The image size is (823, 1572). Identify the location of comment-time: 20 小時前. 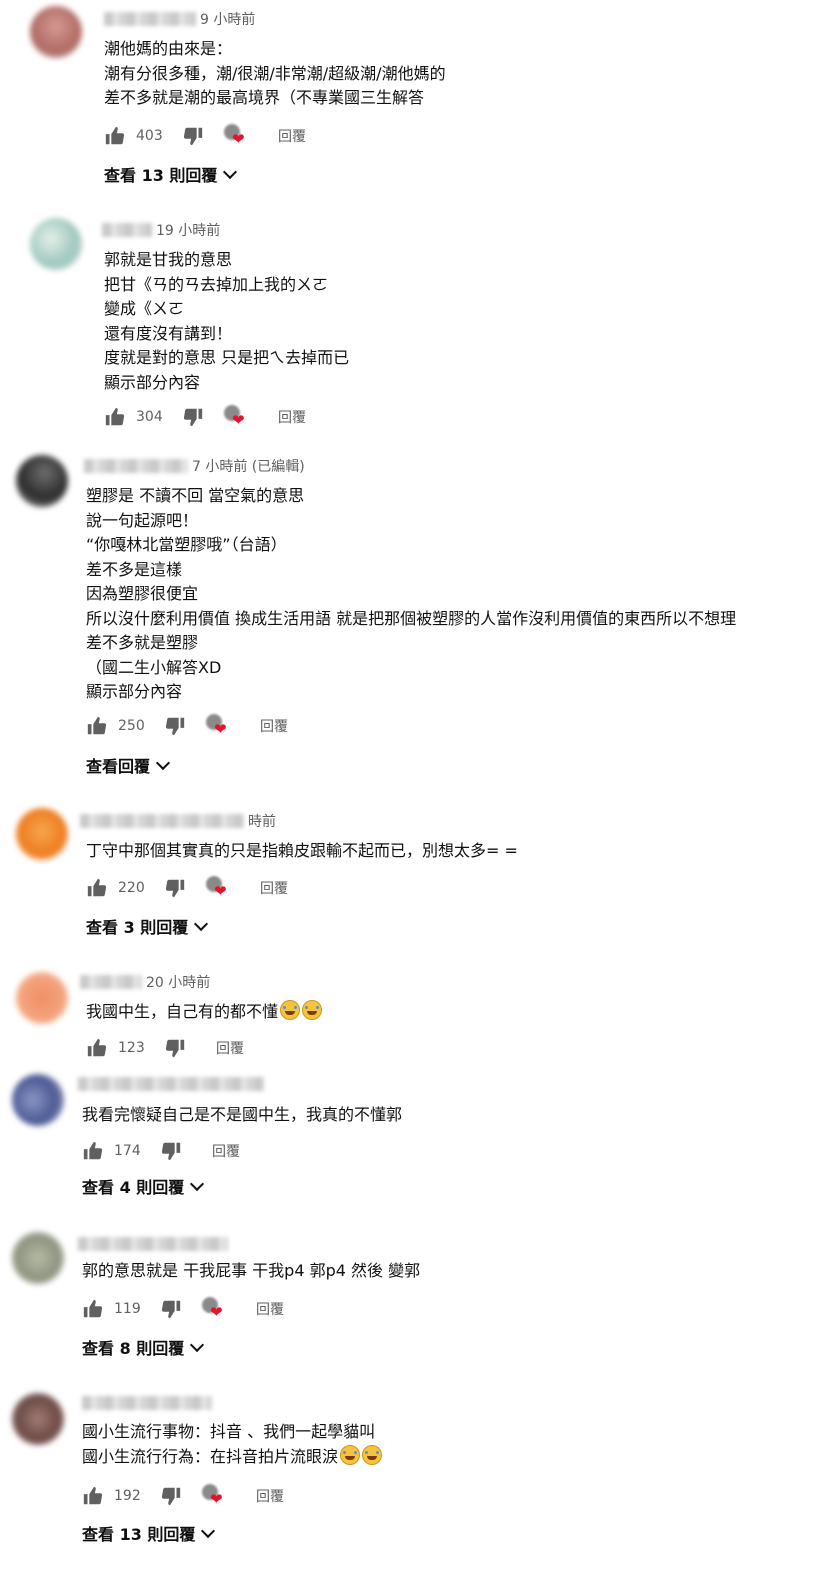
(178, 982).